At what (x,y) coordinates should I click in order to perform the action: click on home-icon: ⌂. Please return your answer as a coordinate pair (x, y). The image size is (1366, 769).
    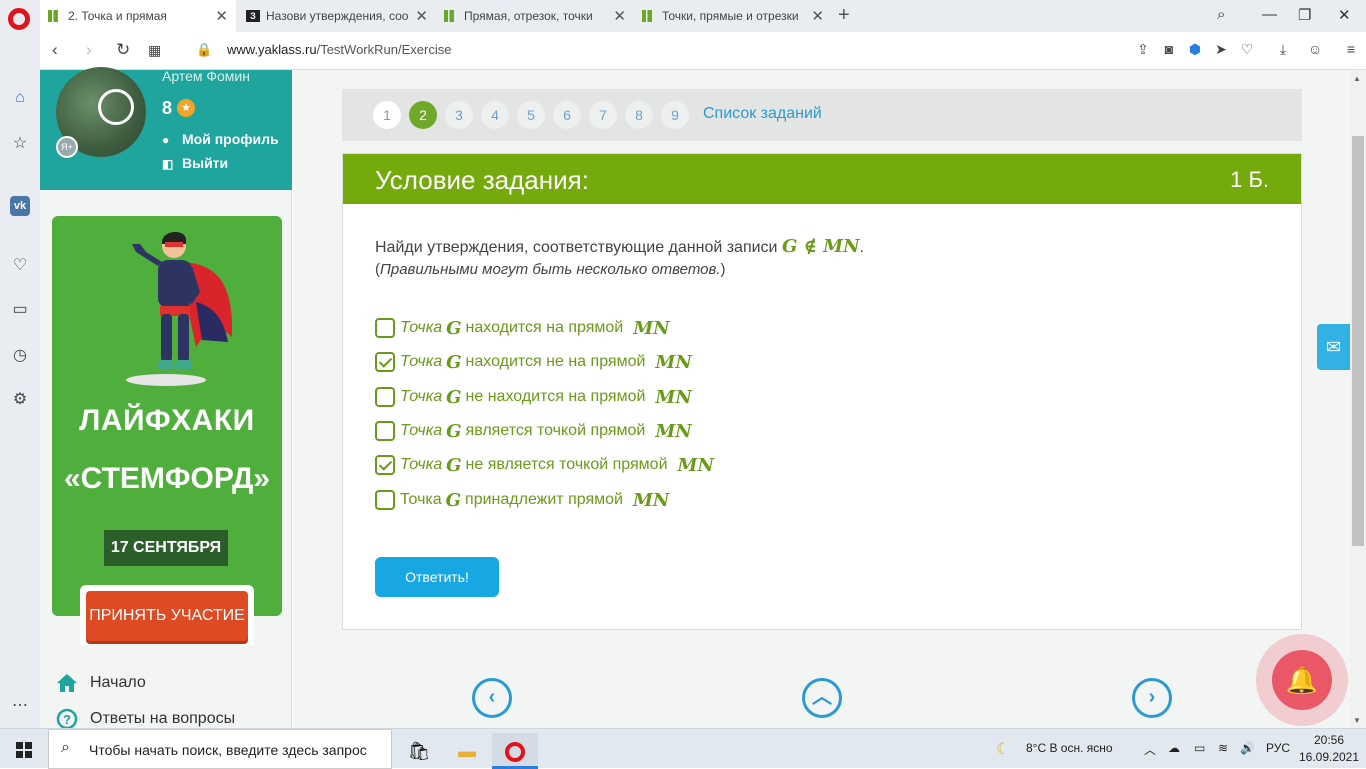
    Looking at the image, I should click on (20, 98).